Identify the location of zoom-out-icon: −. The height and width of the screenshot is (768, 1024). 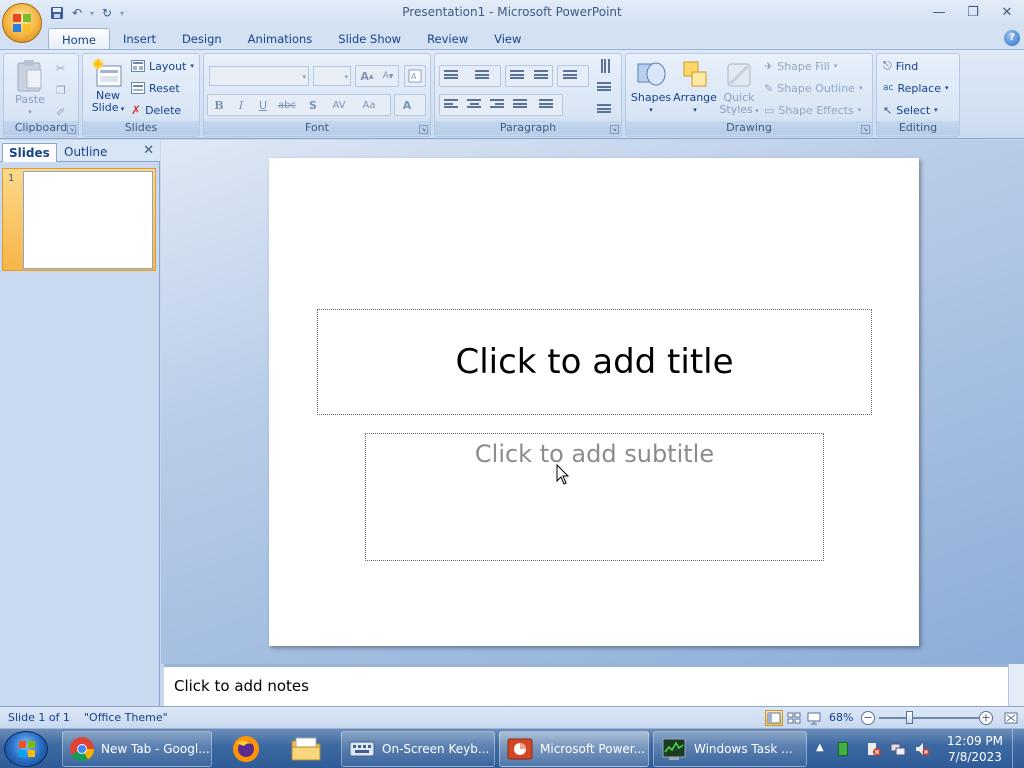
(868, 718).